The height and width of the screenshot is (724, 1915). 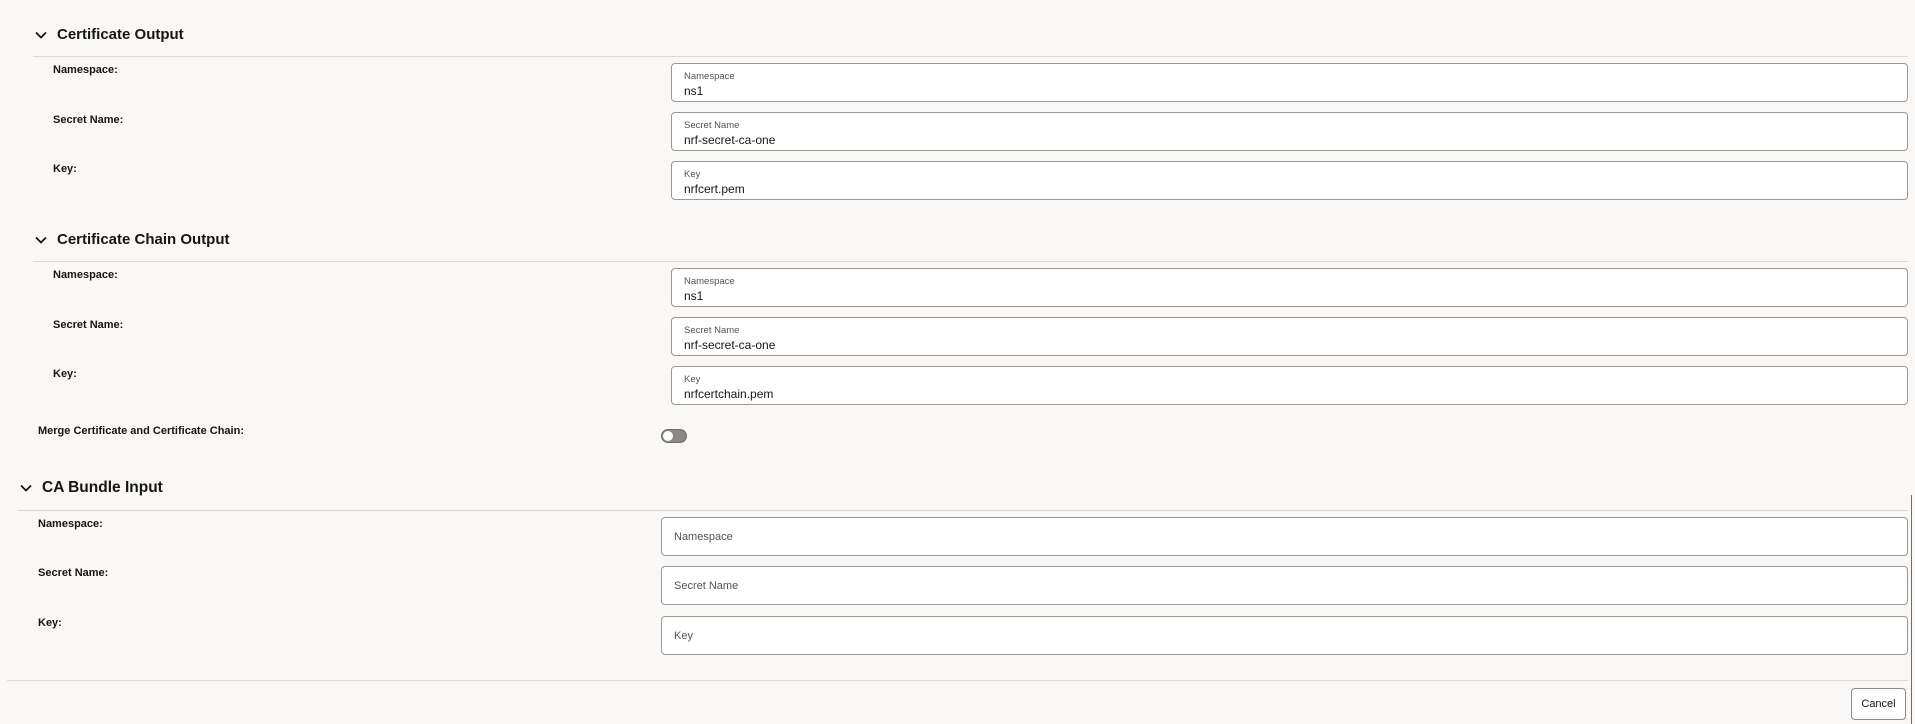 I want to click on toggle-knob, so click(x=668, y=436).